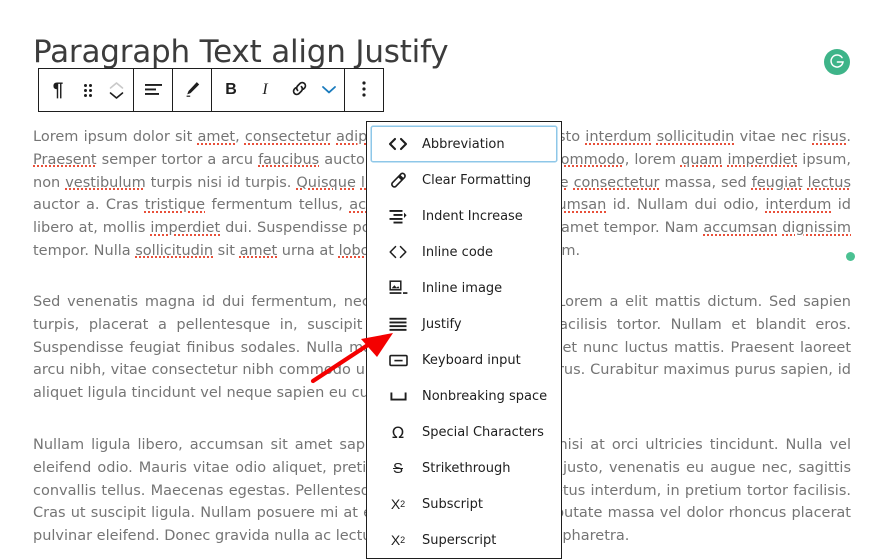 This screenshot has height=560, width=885. I want to click on menu-item-label: Clear Formatting, so click(477, 180).